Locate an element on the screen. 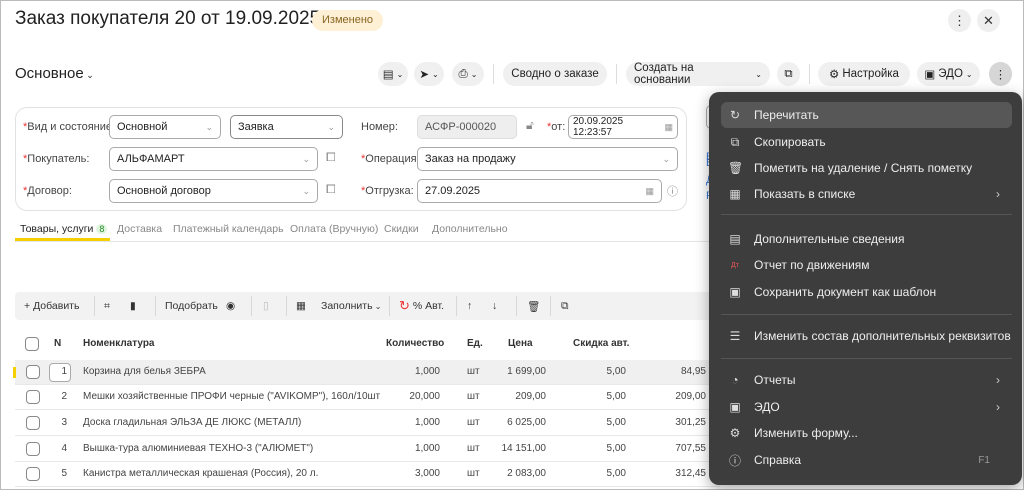  summary-button: Сводно о заказе is located at coordinates (555, 74).